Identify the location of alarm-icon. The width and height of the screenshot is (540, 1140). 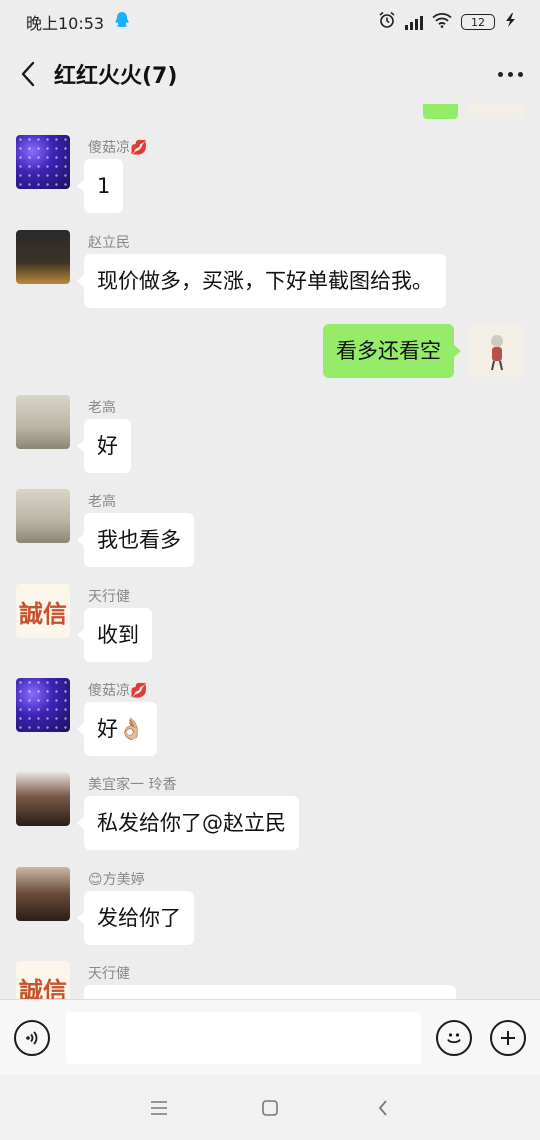
(387, 22).